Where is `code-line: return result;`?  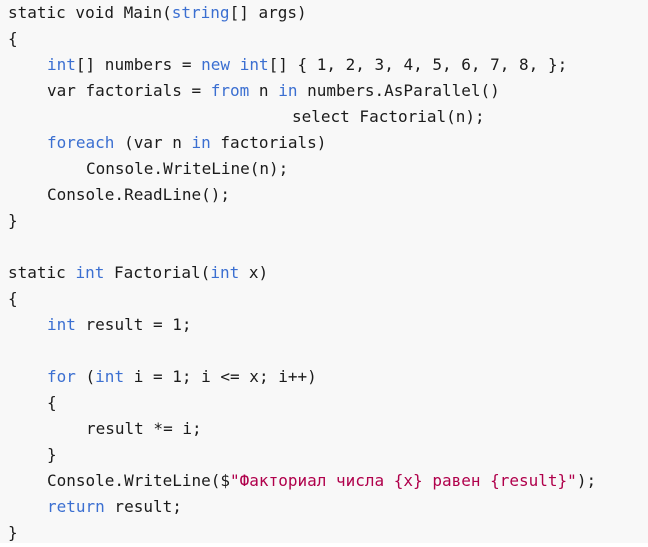 code-line: return result; is located at coordinates (328, 508).